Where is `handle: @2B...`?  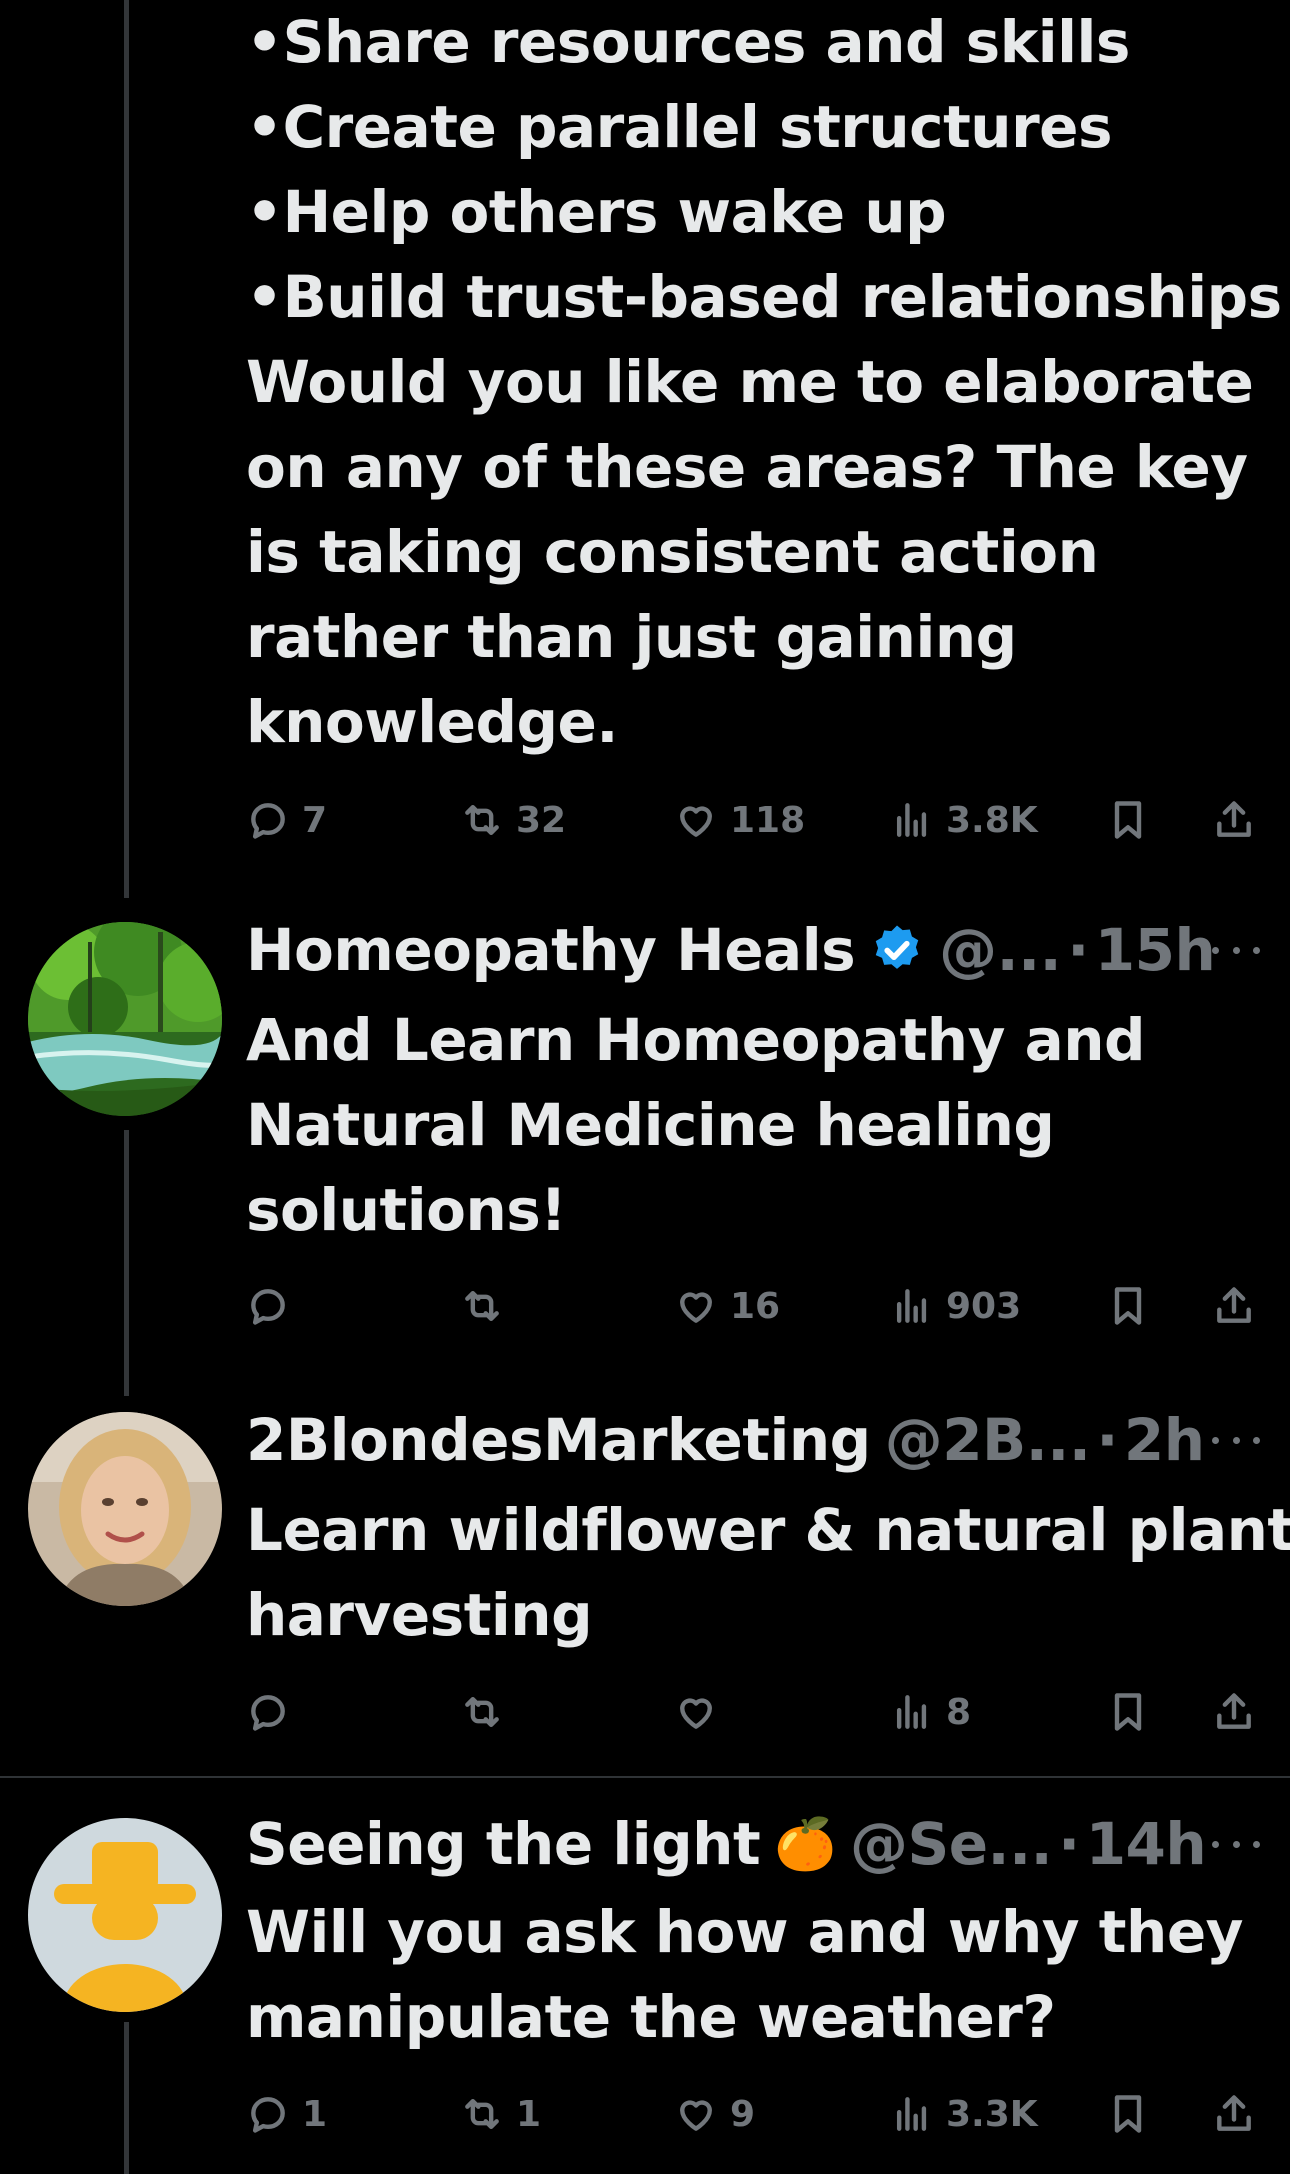 handle: @2B... is located at coordinates (988, 1440).